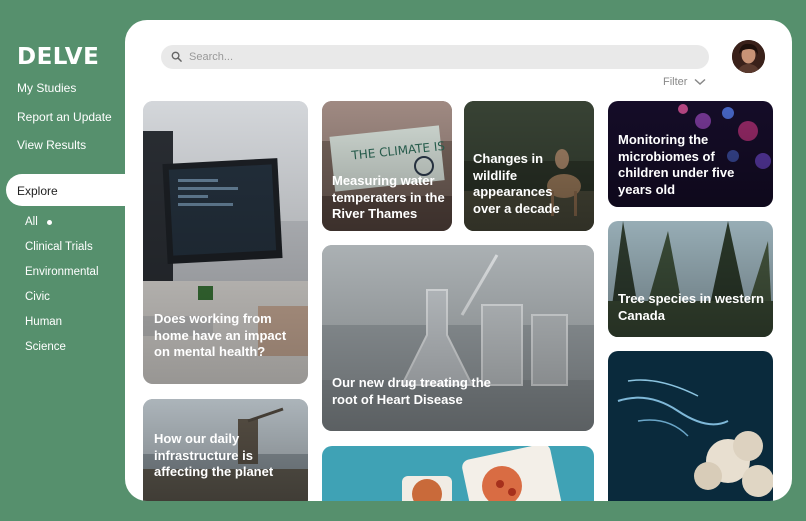  I want to click on search-icon, so click(176, 56).